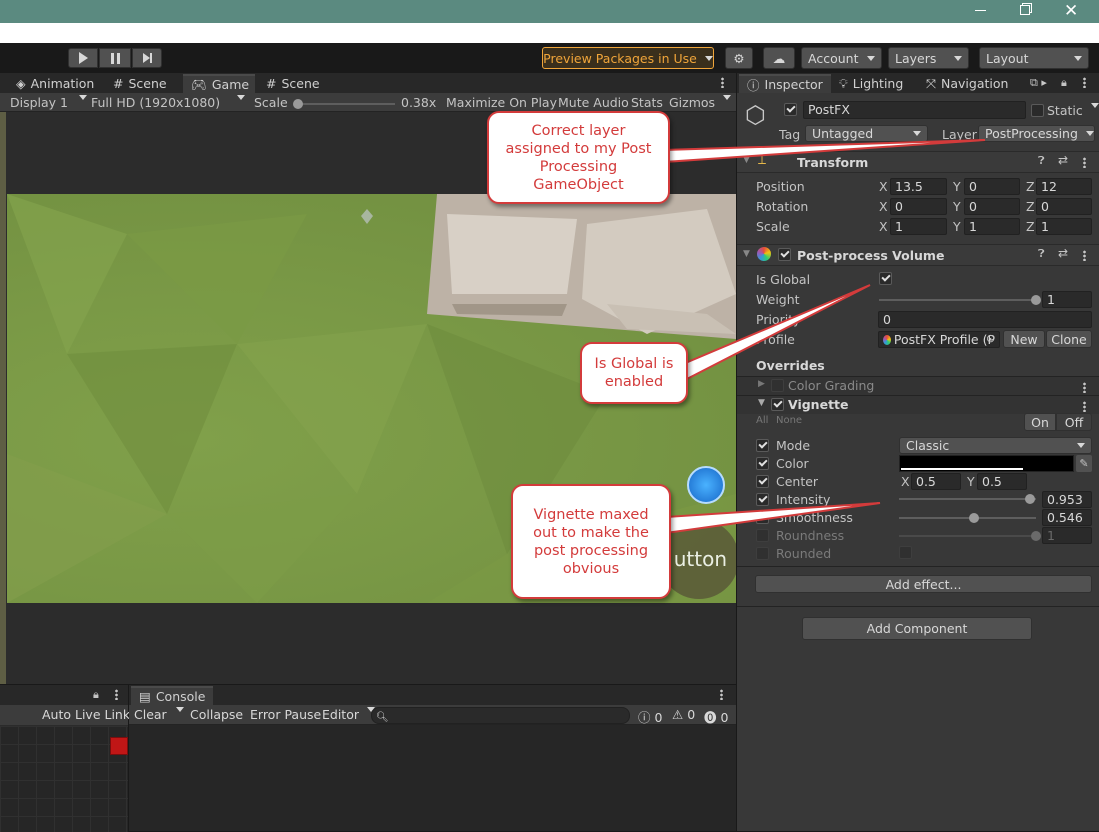 The width and height of the screenshot is (1099, 832). Describe the element at coordinates (841, 58) in the screenshot. I see `account-dropdown: Account` at that location.